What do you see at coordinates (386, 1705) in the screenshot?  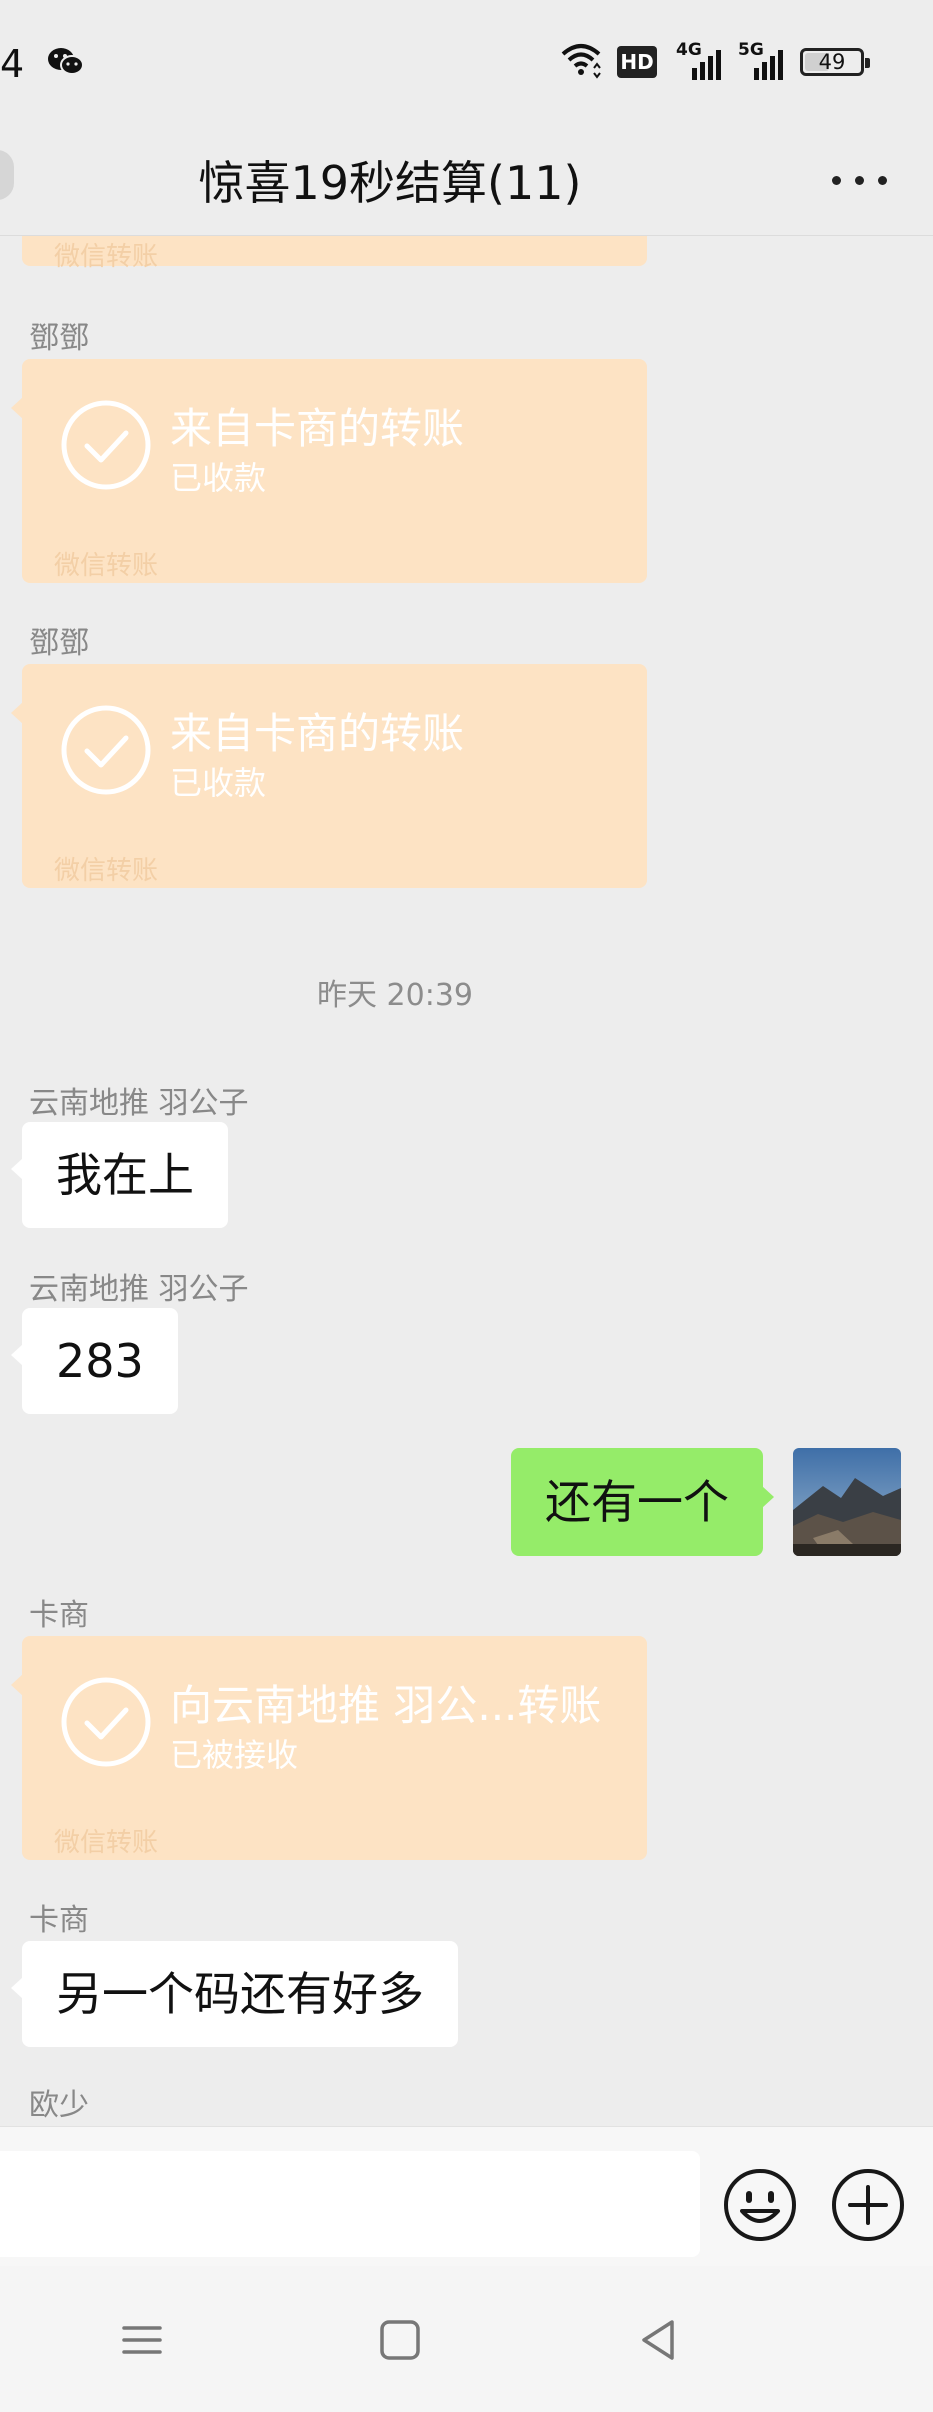 I see `transfer-title: 向云南地推 羽公...转账` at bounding box center [386, 1705].